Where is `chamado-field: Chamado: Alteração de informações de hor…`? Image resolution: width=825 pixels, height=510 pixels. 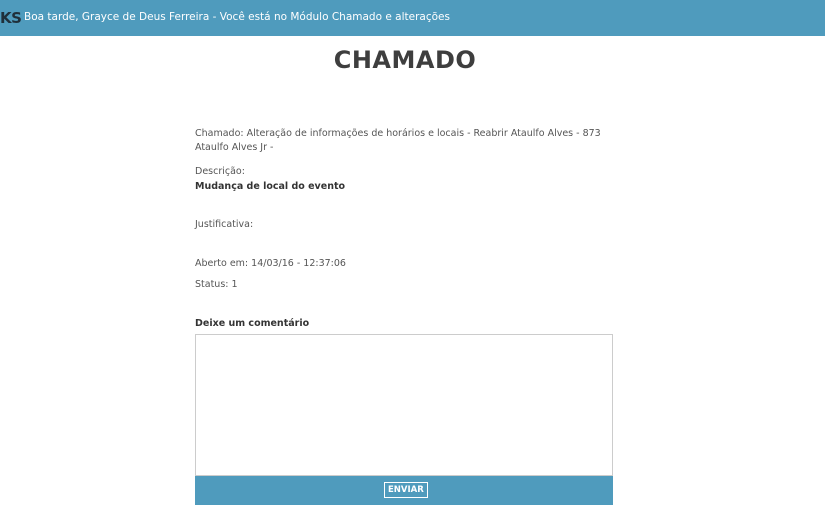
chamado-field: Chamado: Alteração de informações de hor… is located at coordinates (405, 141).